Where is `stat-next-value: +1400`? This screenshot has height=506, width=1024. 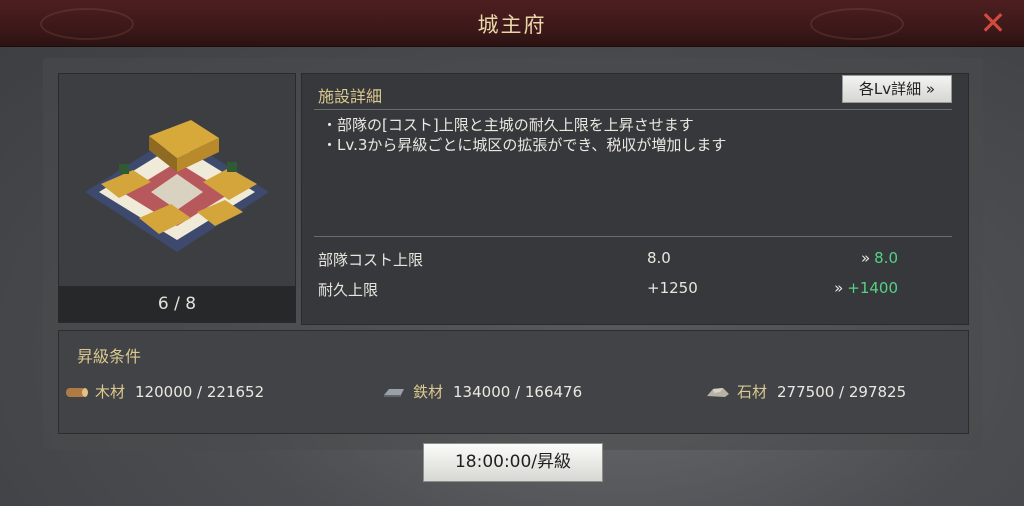 stat-next-value: +1400 is located at coordinates (872, 288).